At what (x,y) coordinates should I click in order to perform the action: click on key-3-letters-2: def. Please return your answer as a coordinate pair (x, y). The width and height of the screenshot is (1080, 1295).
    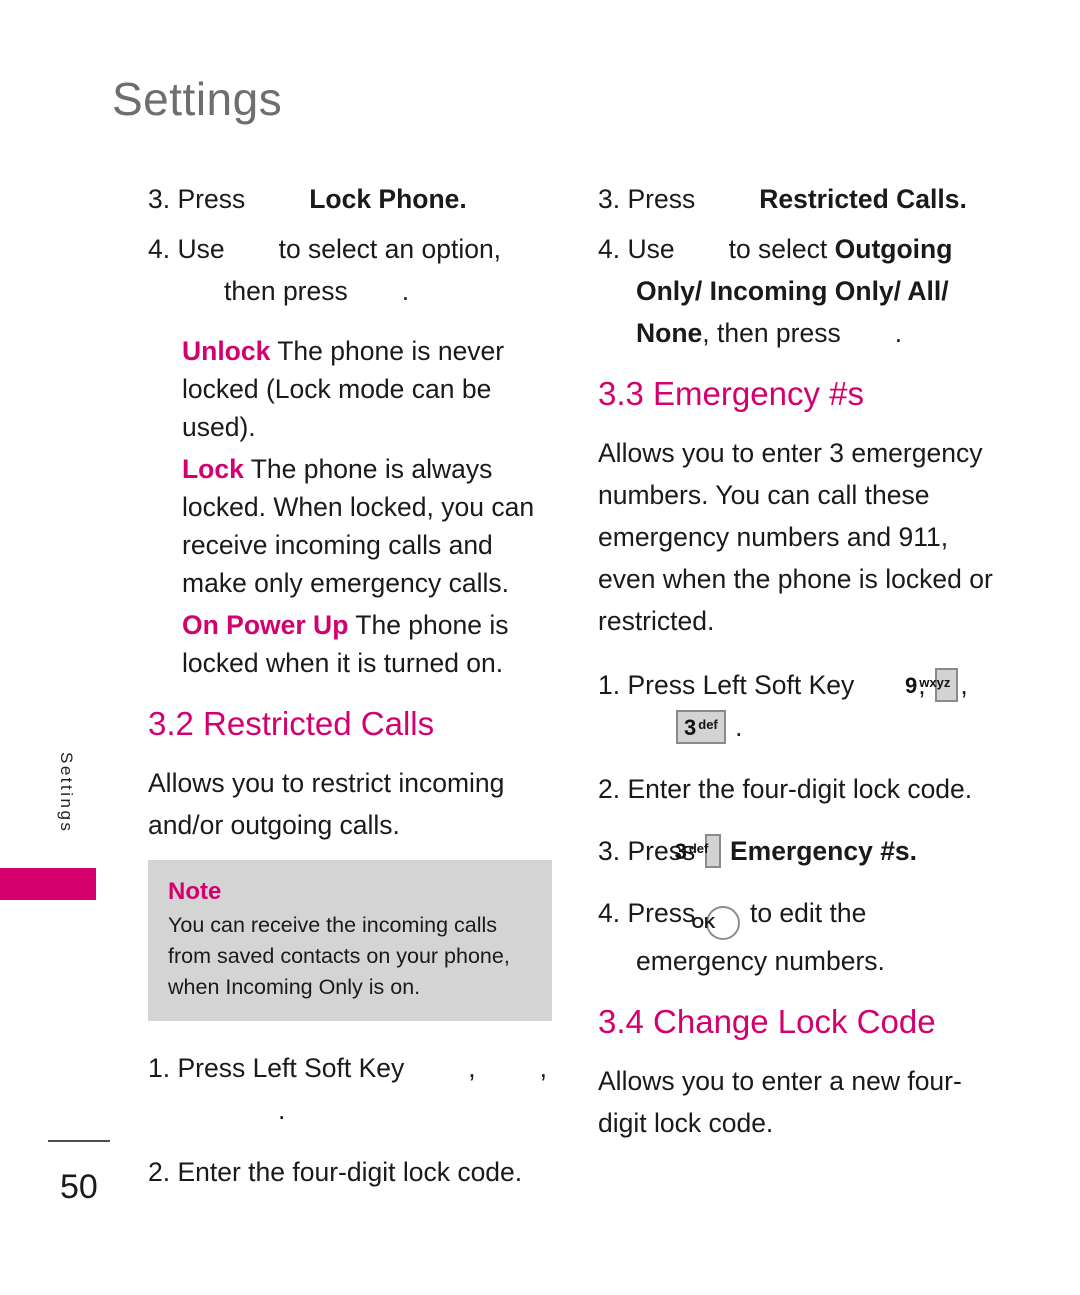
    Looking at the image, I should click on (698, 848).